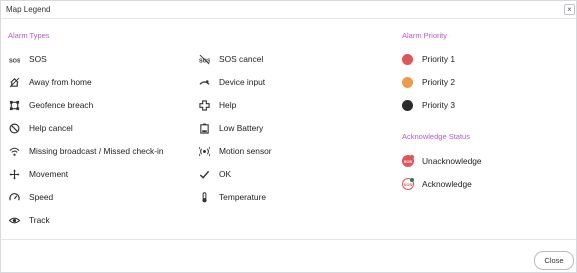  Describe the element at coordinates (241, 59) in the screenshot. I see `legend-label: SOS cancel` at that location.